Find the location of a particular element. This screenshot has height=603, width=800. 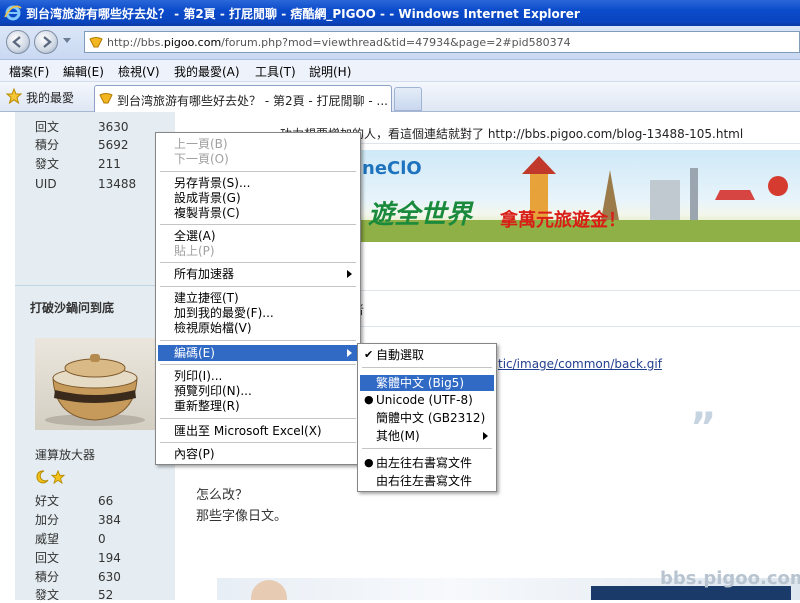

menu-item-set-background: 設成背景(G) is located at coordinates (258, 198).